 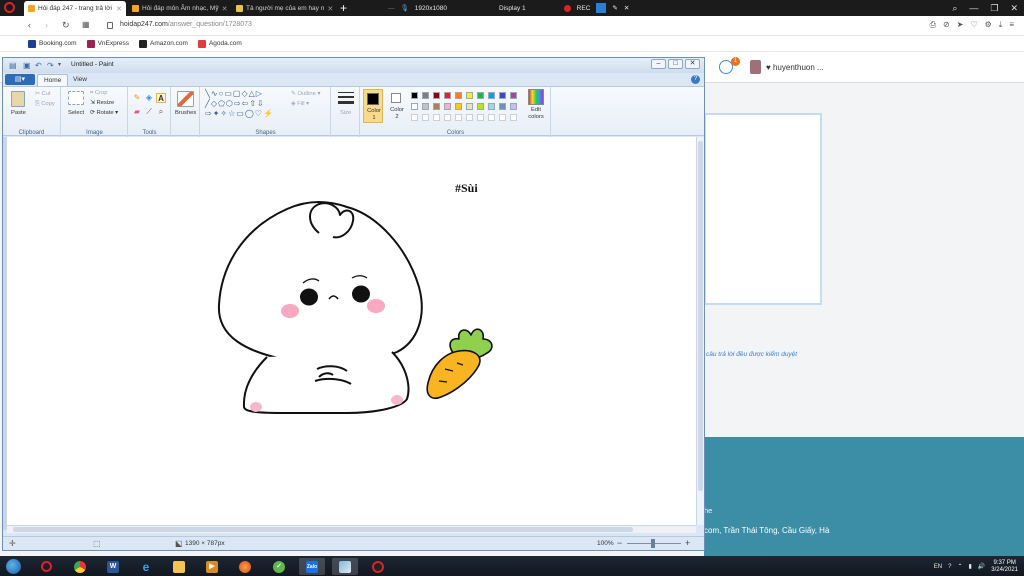 What do you see at coordinates (431, 8) in the screenshot?
I see `recorder-resolution: 1920x1080` at bounding box center [431, 8].